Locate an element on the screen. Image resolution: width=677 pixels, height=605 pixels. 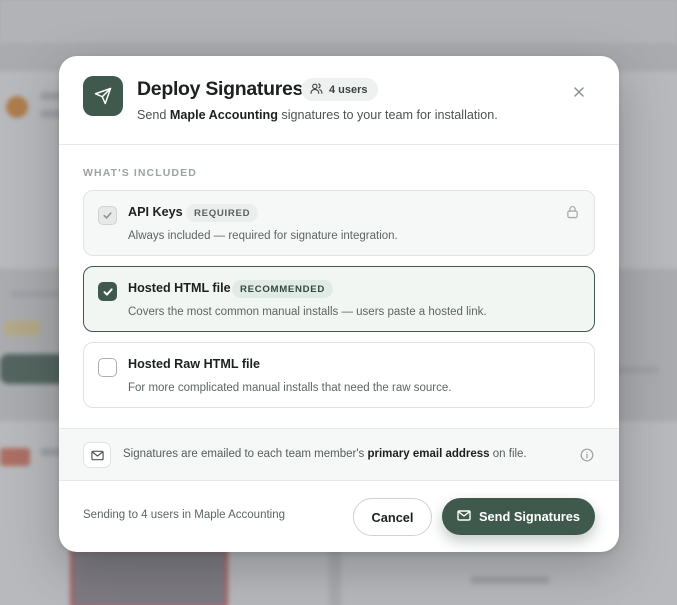
section-label: WHAT'S INCLUDED is located at coordinates (140, 173).